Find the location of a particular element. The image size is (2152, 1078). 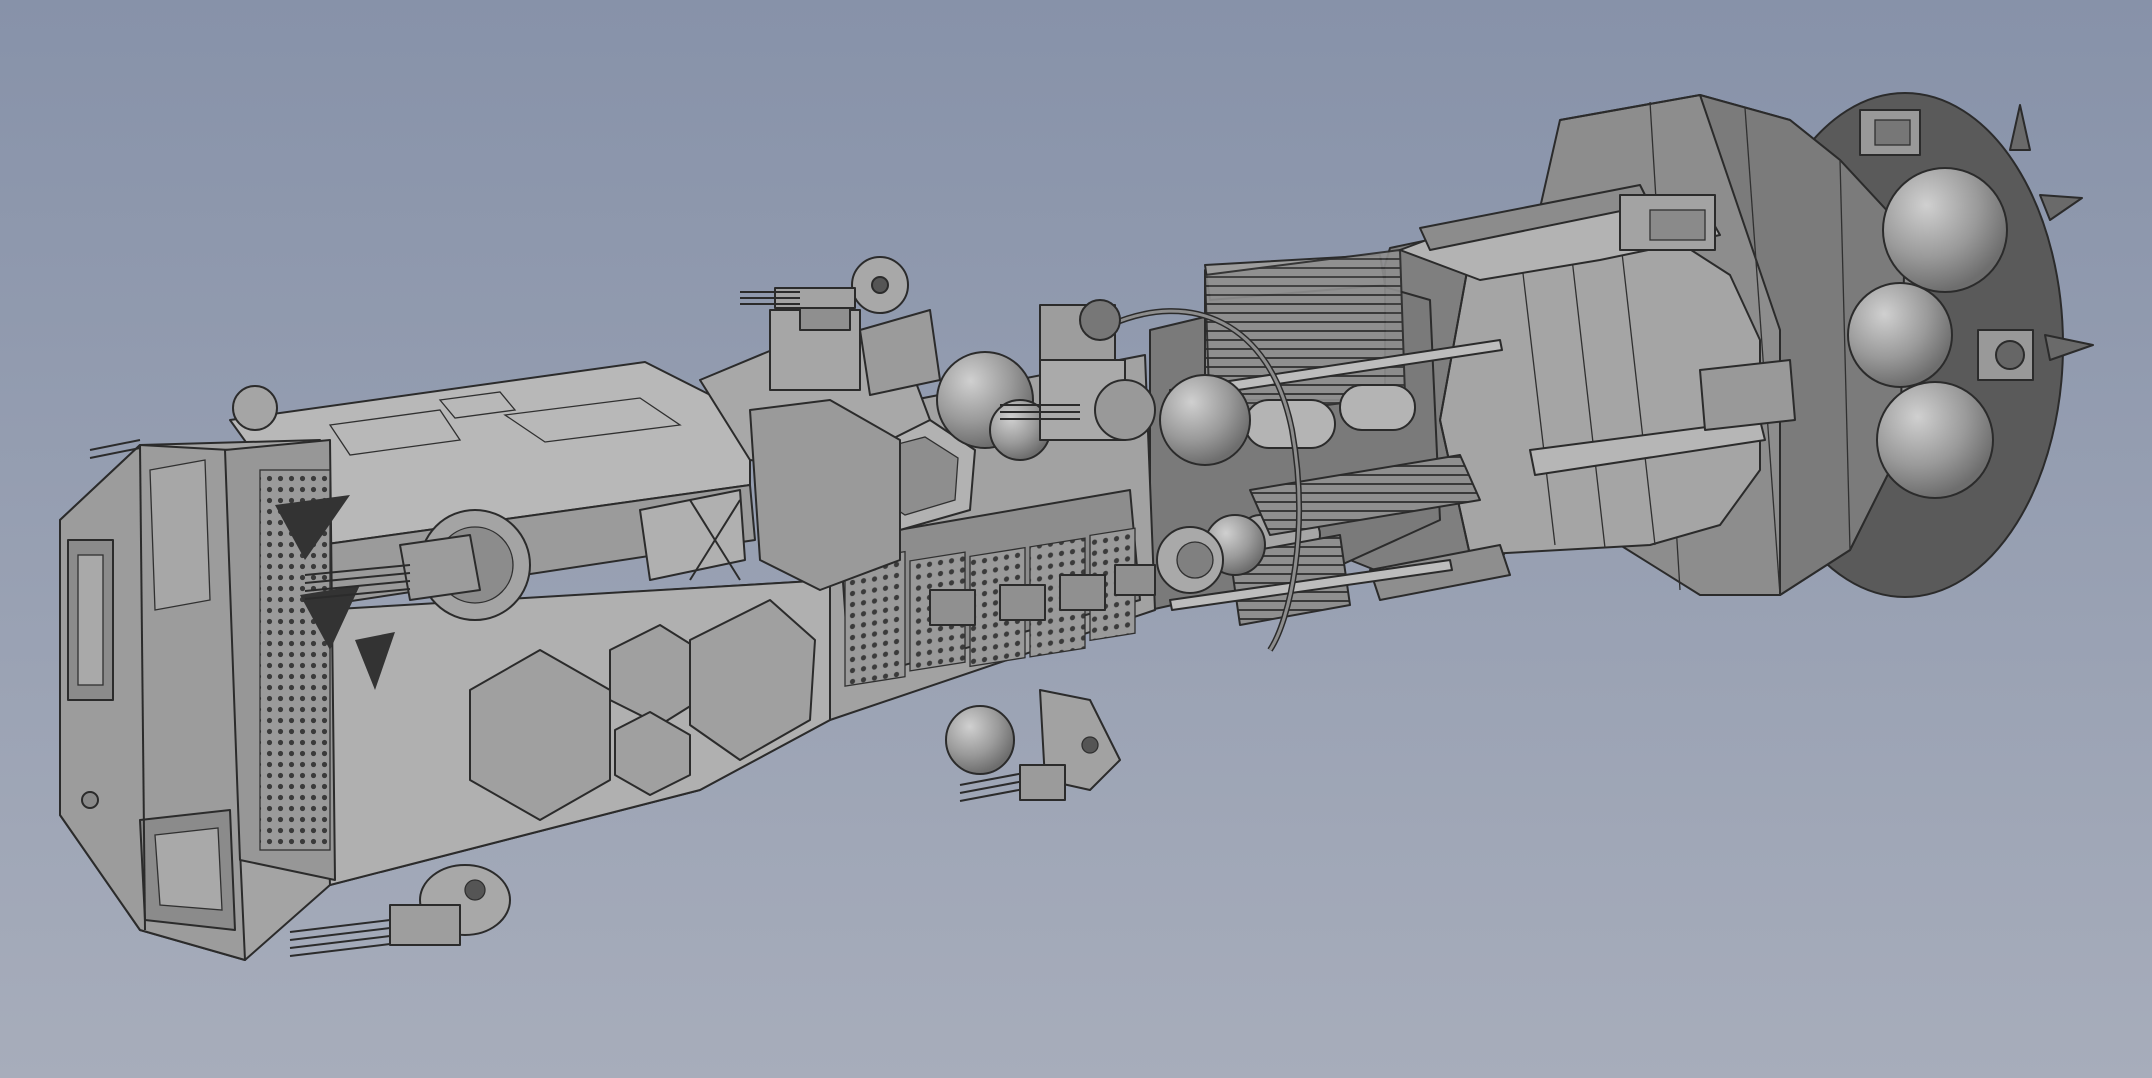

gatling-turret-lower-bay is located at coordinates (1033, 745).